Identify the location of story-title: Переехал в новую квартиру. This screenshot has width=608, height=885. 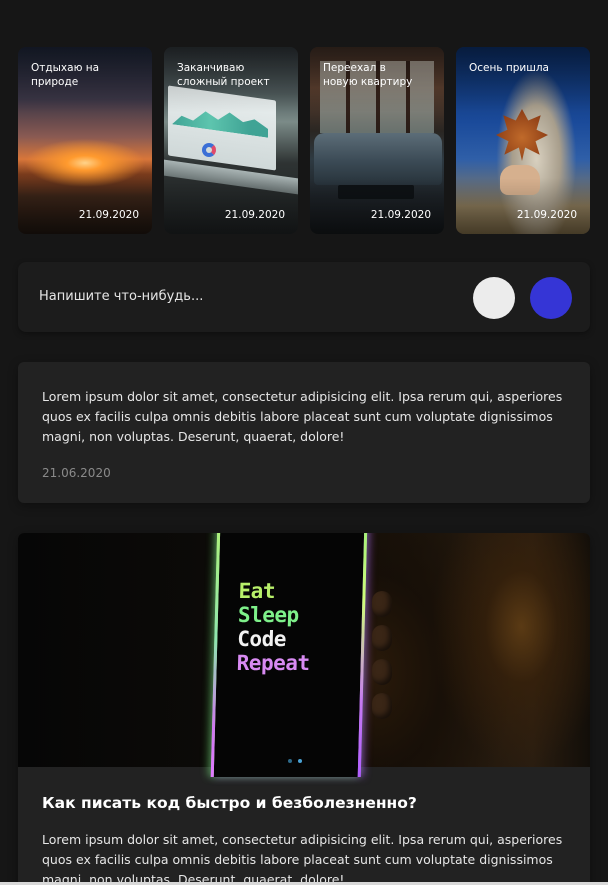
(368, 75).